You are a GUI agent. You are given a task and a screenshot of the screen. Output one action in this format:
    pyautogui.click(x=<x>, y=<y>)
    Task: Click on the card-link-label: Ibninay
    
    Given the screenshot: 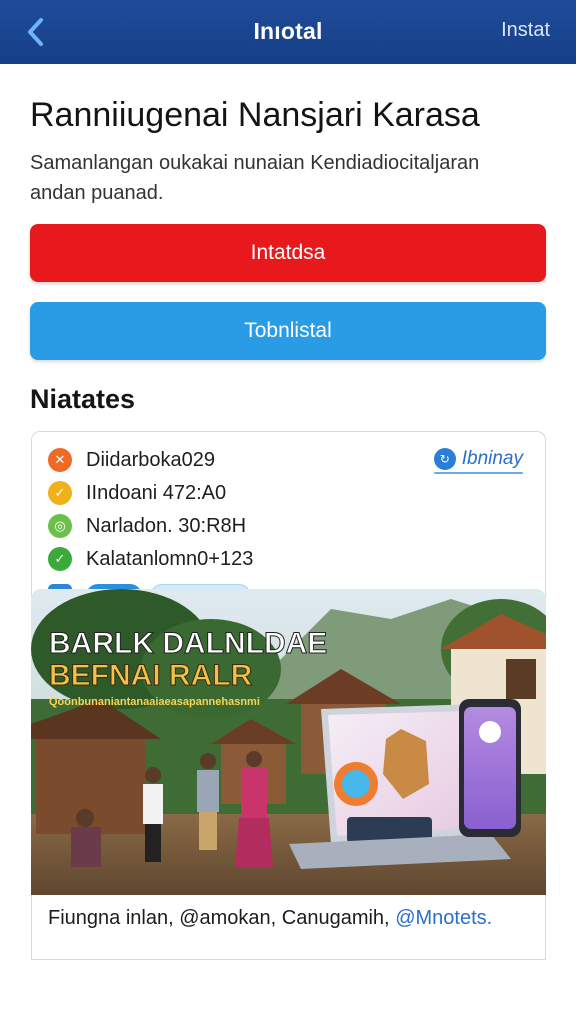 What is the action you would take?
    pyautogui.click(x=492, y=458)
    